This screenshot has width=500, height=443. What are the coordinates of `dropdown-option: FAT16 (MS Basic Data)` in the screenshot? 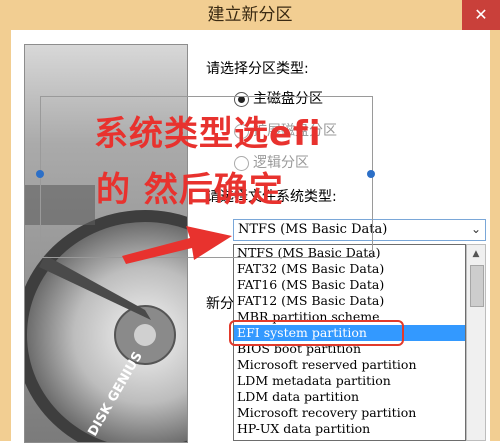 It's located at (349, 285).